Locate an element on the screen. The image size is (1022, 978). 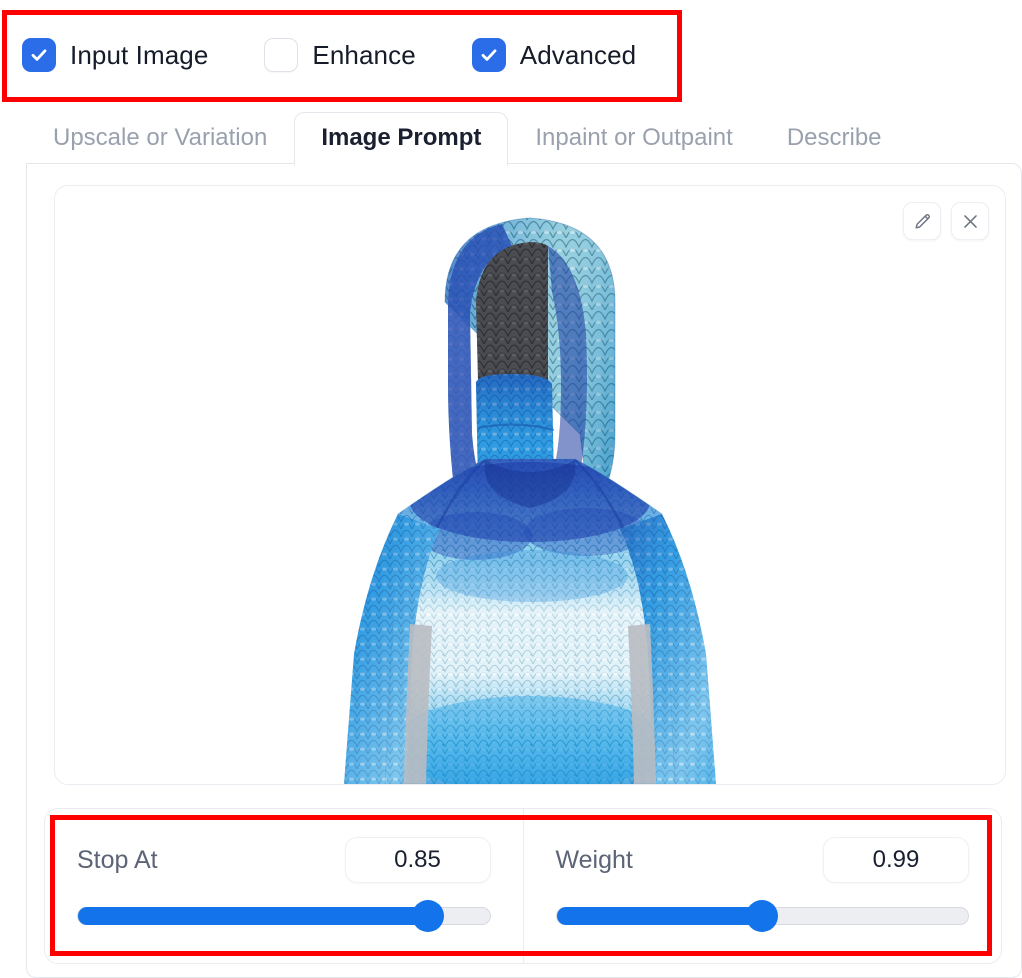
checkbox-input-image: Input Image is located at coordinates (115, 55).